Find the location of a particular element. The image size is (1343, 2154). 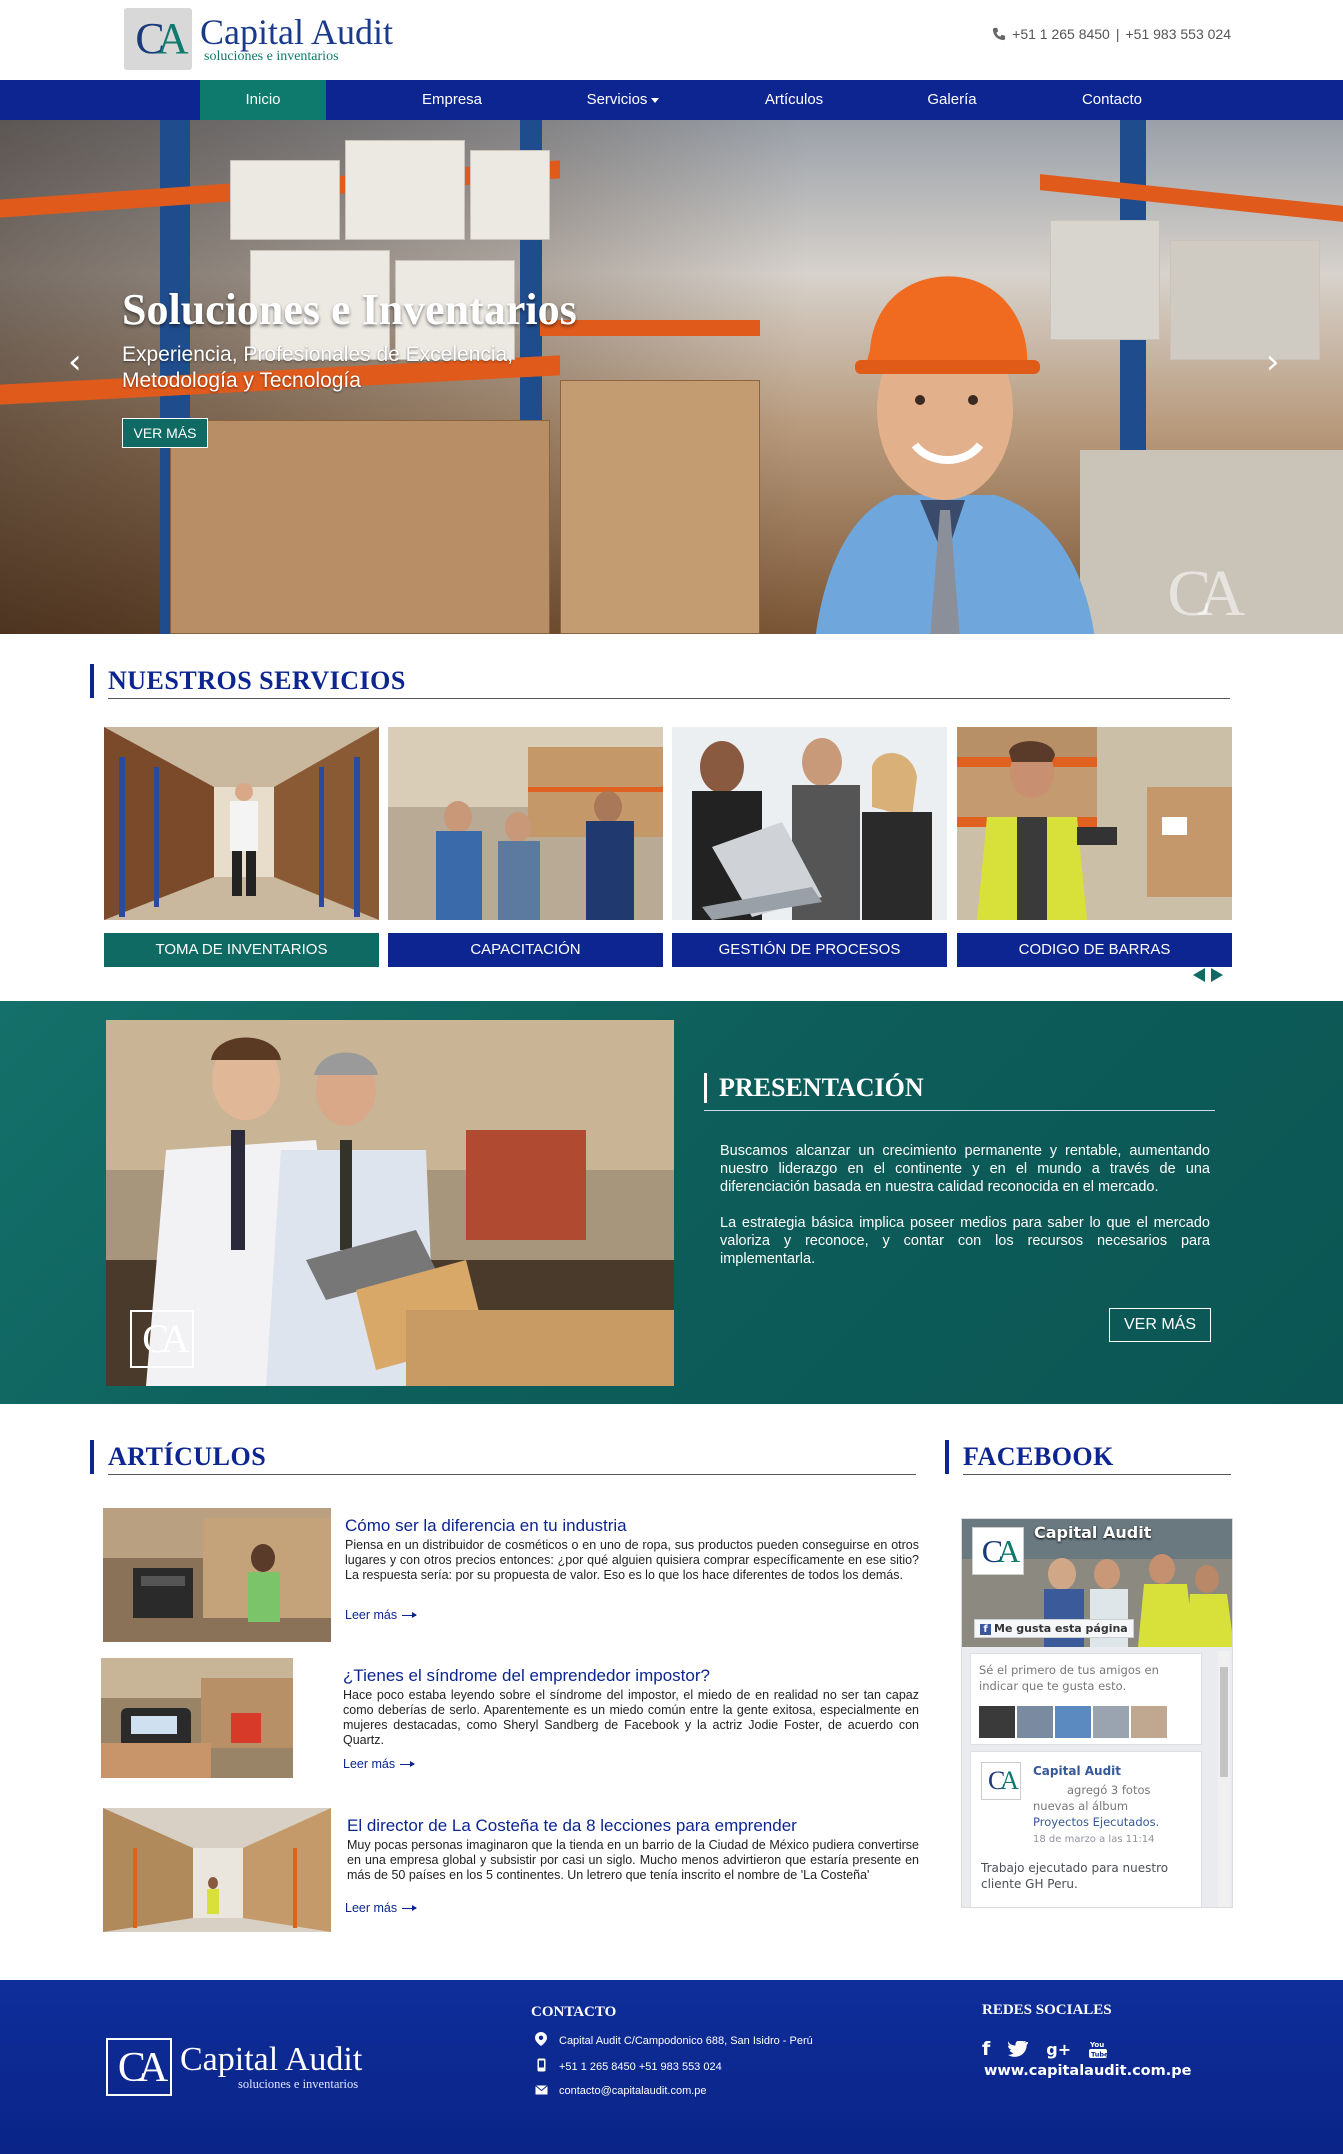

nav-item-label: Empresa is located at coordinates (452, 99).